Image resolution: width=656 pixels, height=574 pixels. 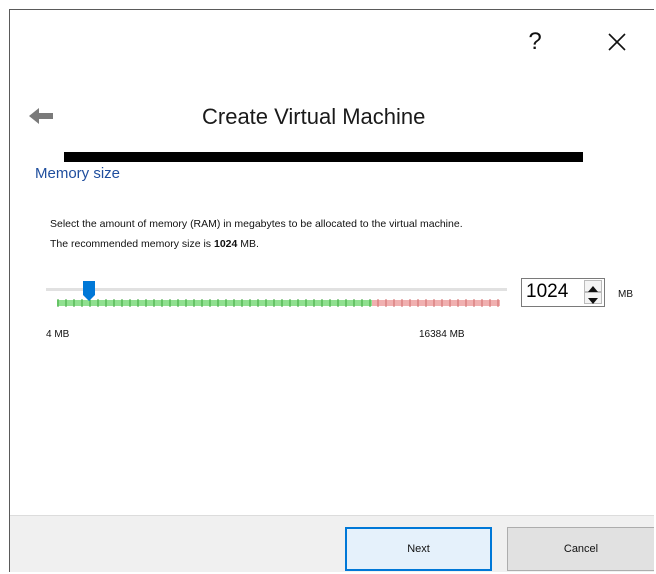 I want to click on close-icon, so click(x=617, y=42).